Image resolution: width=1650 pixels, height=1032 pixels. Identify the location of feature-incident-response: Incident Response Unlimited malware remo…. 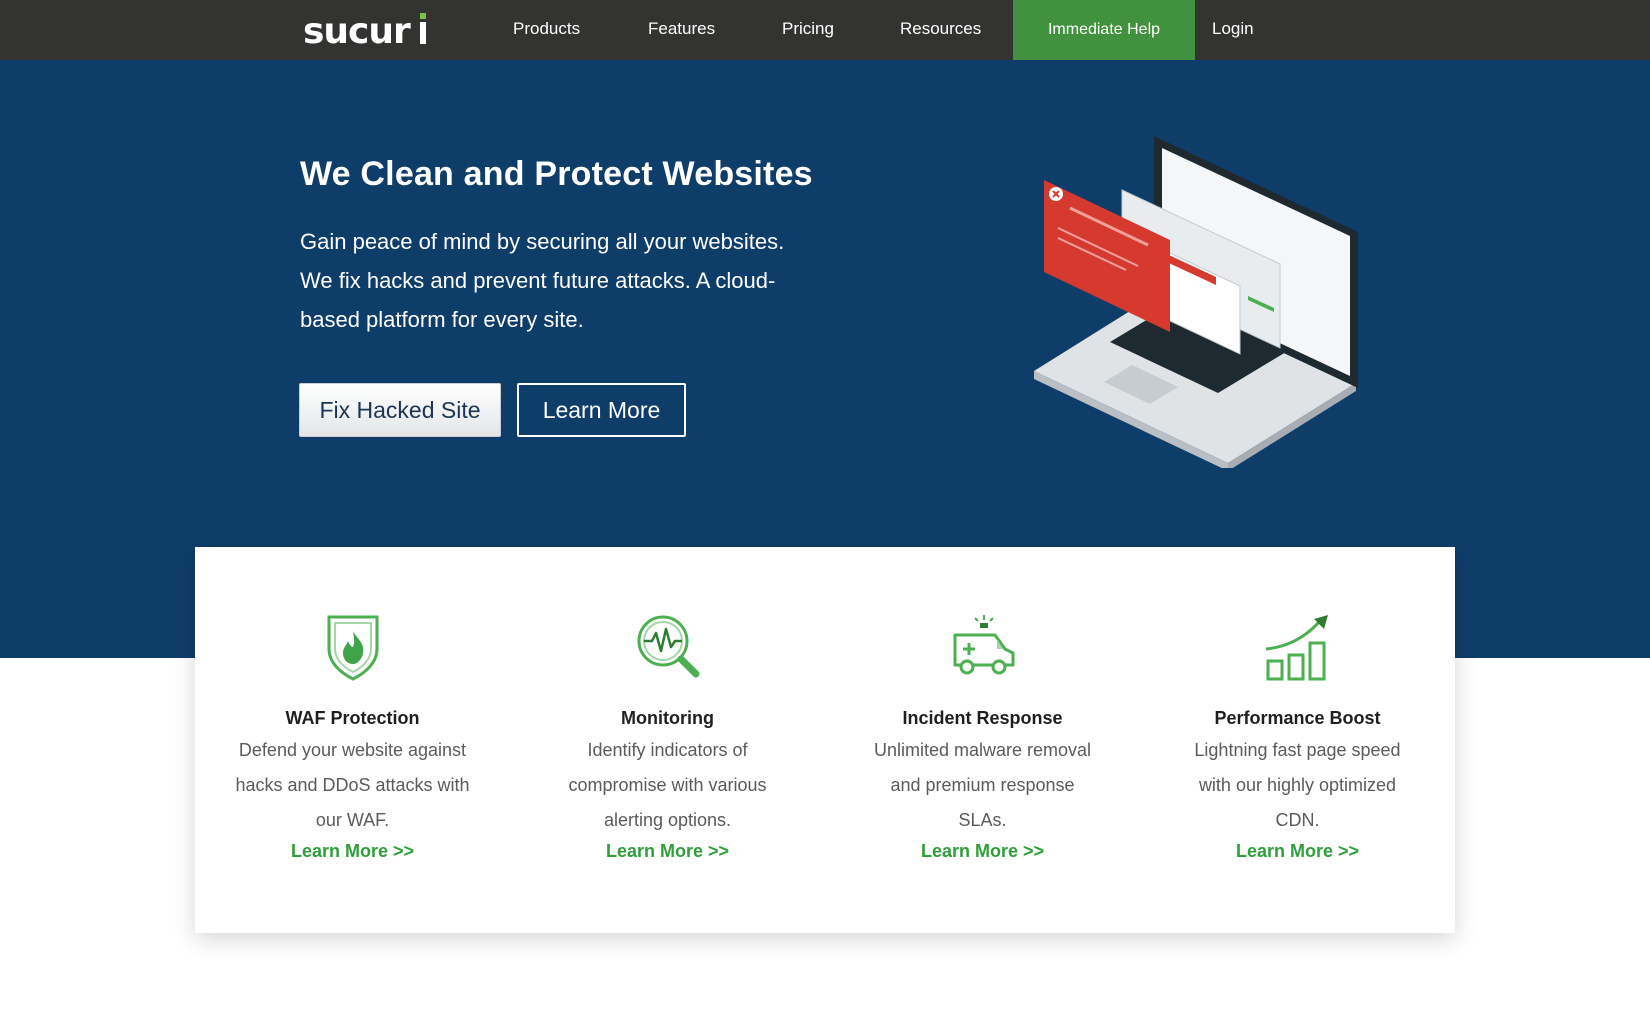
(982, 740).